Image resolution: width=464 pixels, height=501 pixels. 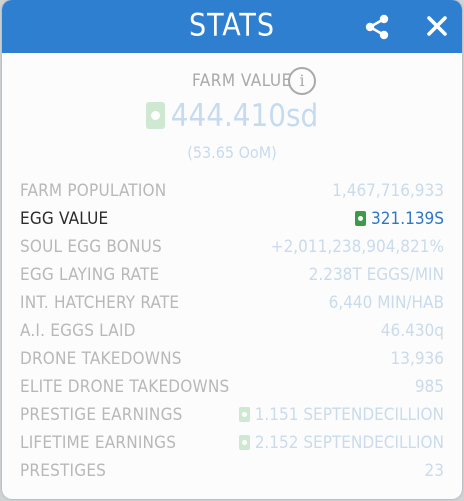 What do you see at coordinates (78, 331) in the screenshot?
I see `stat-label: A.I. EGGS LAID` at bounding box center [78, 331].